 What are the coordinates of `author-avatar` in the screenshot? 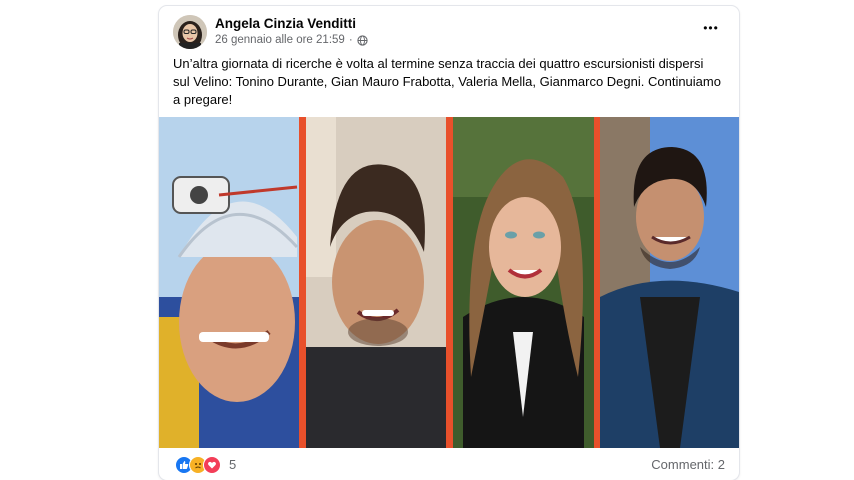 It's located at (190, 32).